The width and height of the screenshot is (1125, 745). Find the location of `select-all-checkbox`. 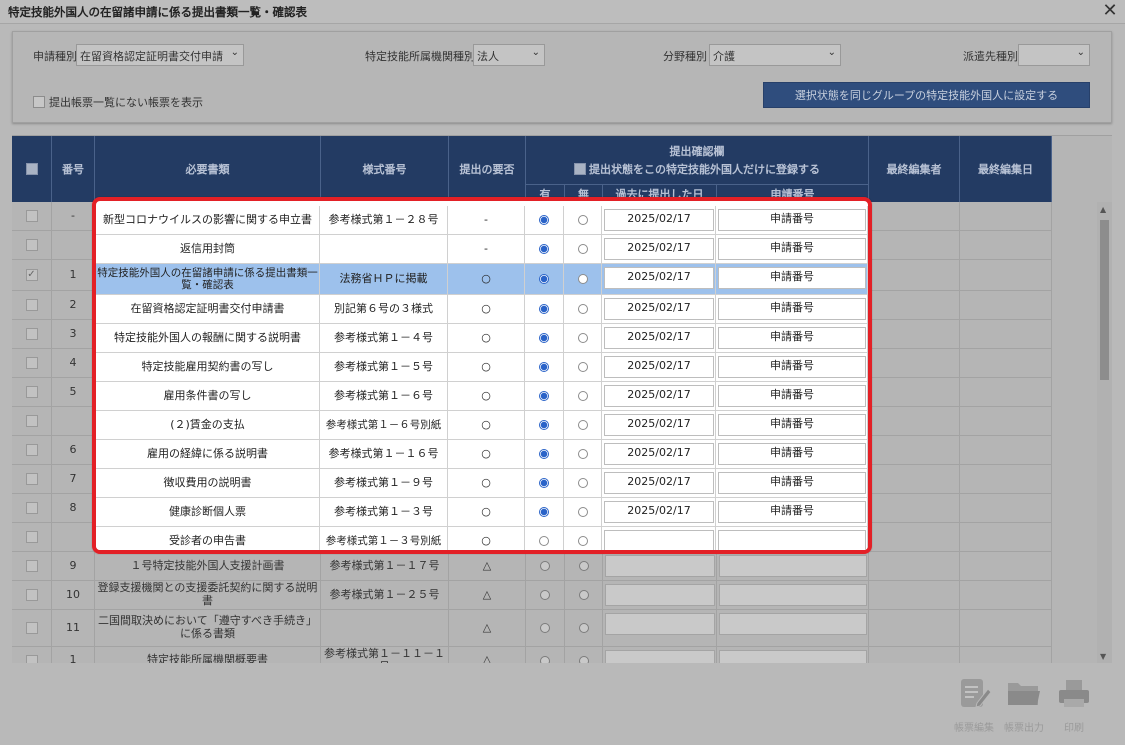

select-all-checkbox is located at coordinates (31, 169).